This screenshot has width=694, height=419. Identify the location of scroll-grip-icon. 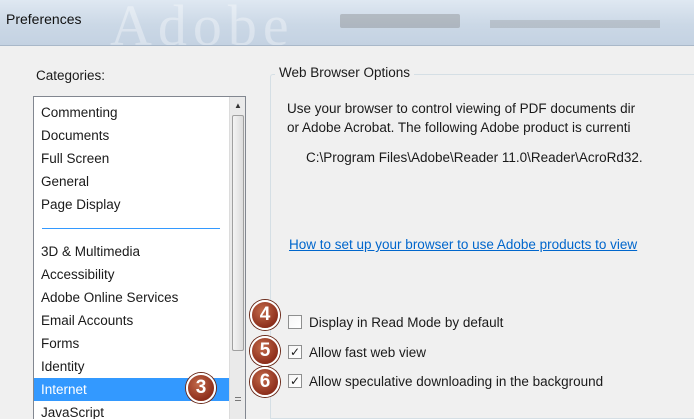
(238, 402).